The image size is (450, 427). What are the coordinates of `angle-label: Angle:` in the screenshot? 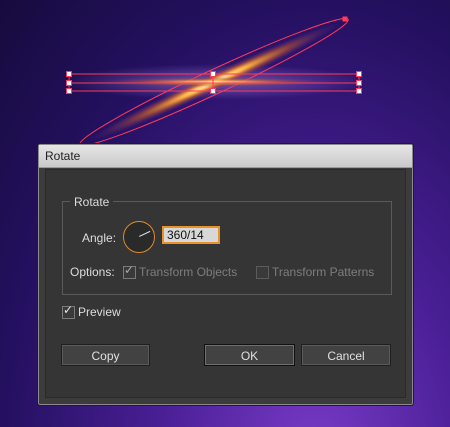 It's located at (99, 238).